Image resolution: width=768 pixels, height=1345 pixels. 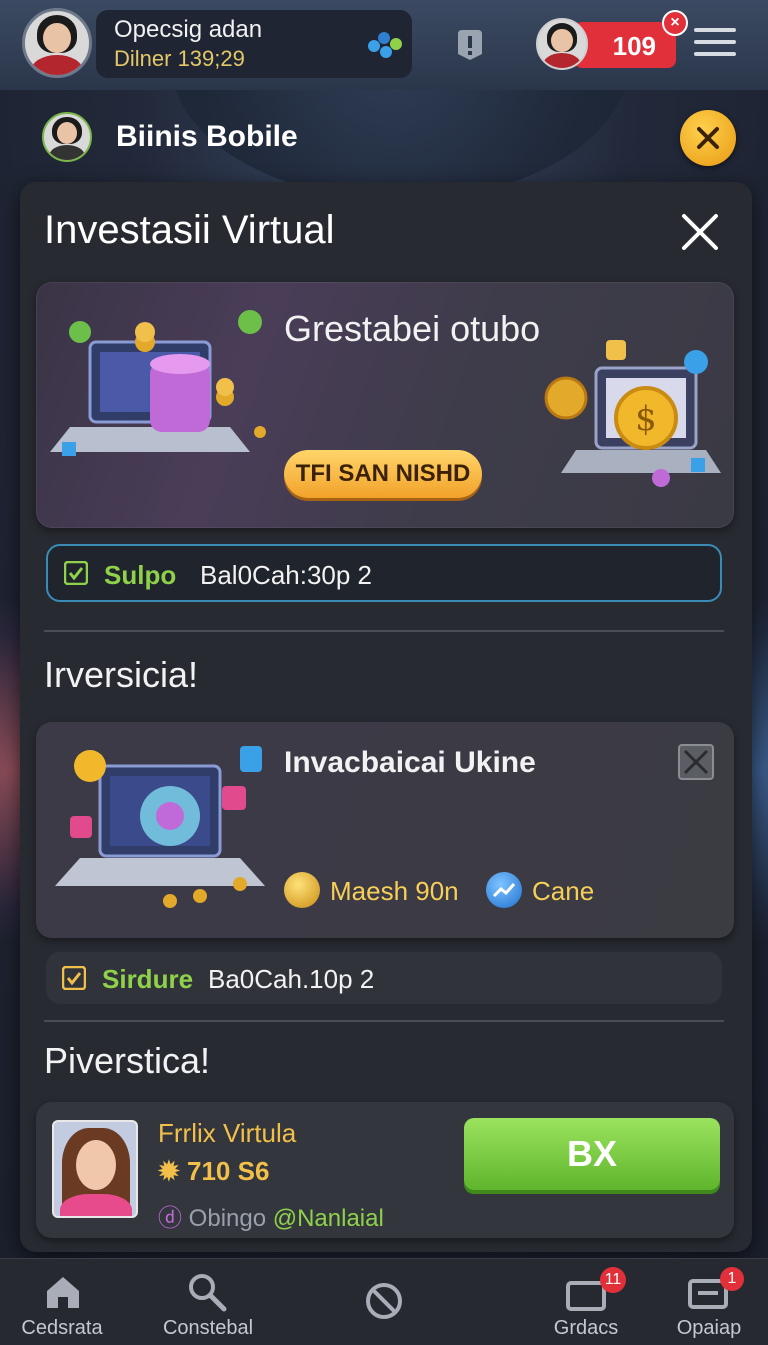 What do you see at coordinates (715, 44) in the screenshot?
I see `hamburger-menu-icon` at bounding box center [715, 44].